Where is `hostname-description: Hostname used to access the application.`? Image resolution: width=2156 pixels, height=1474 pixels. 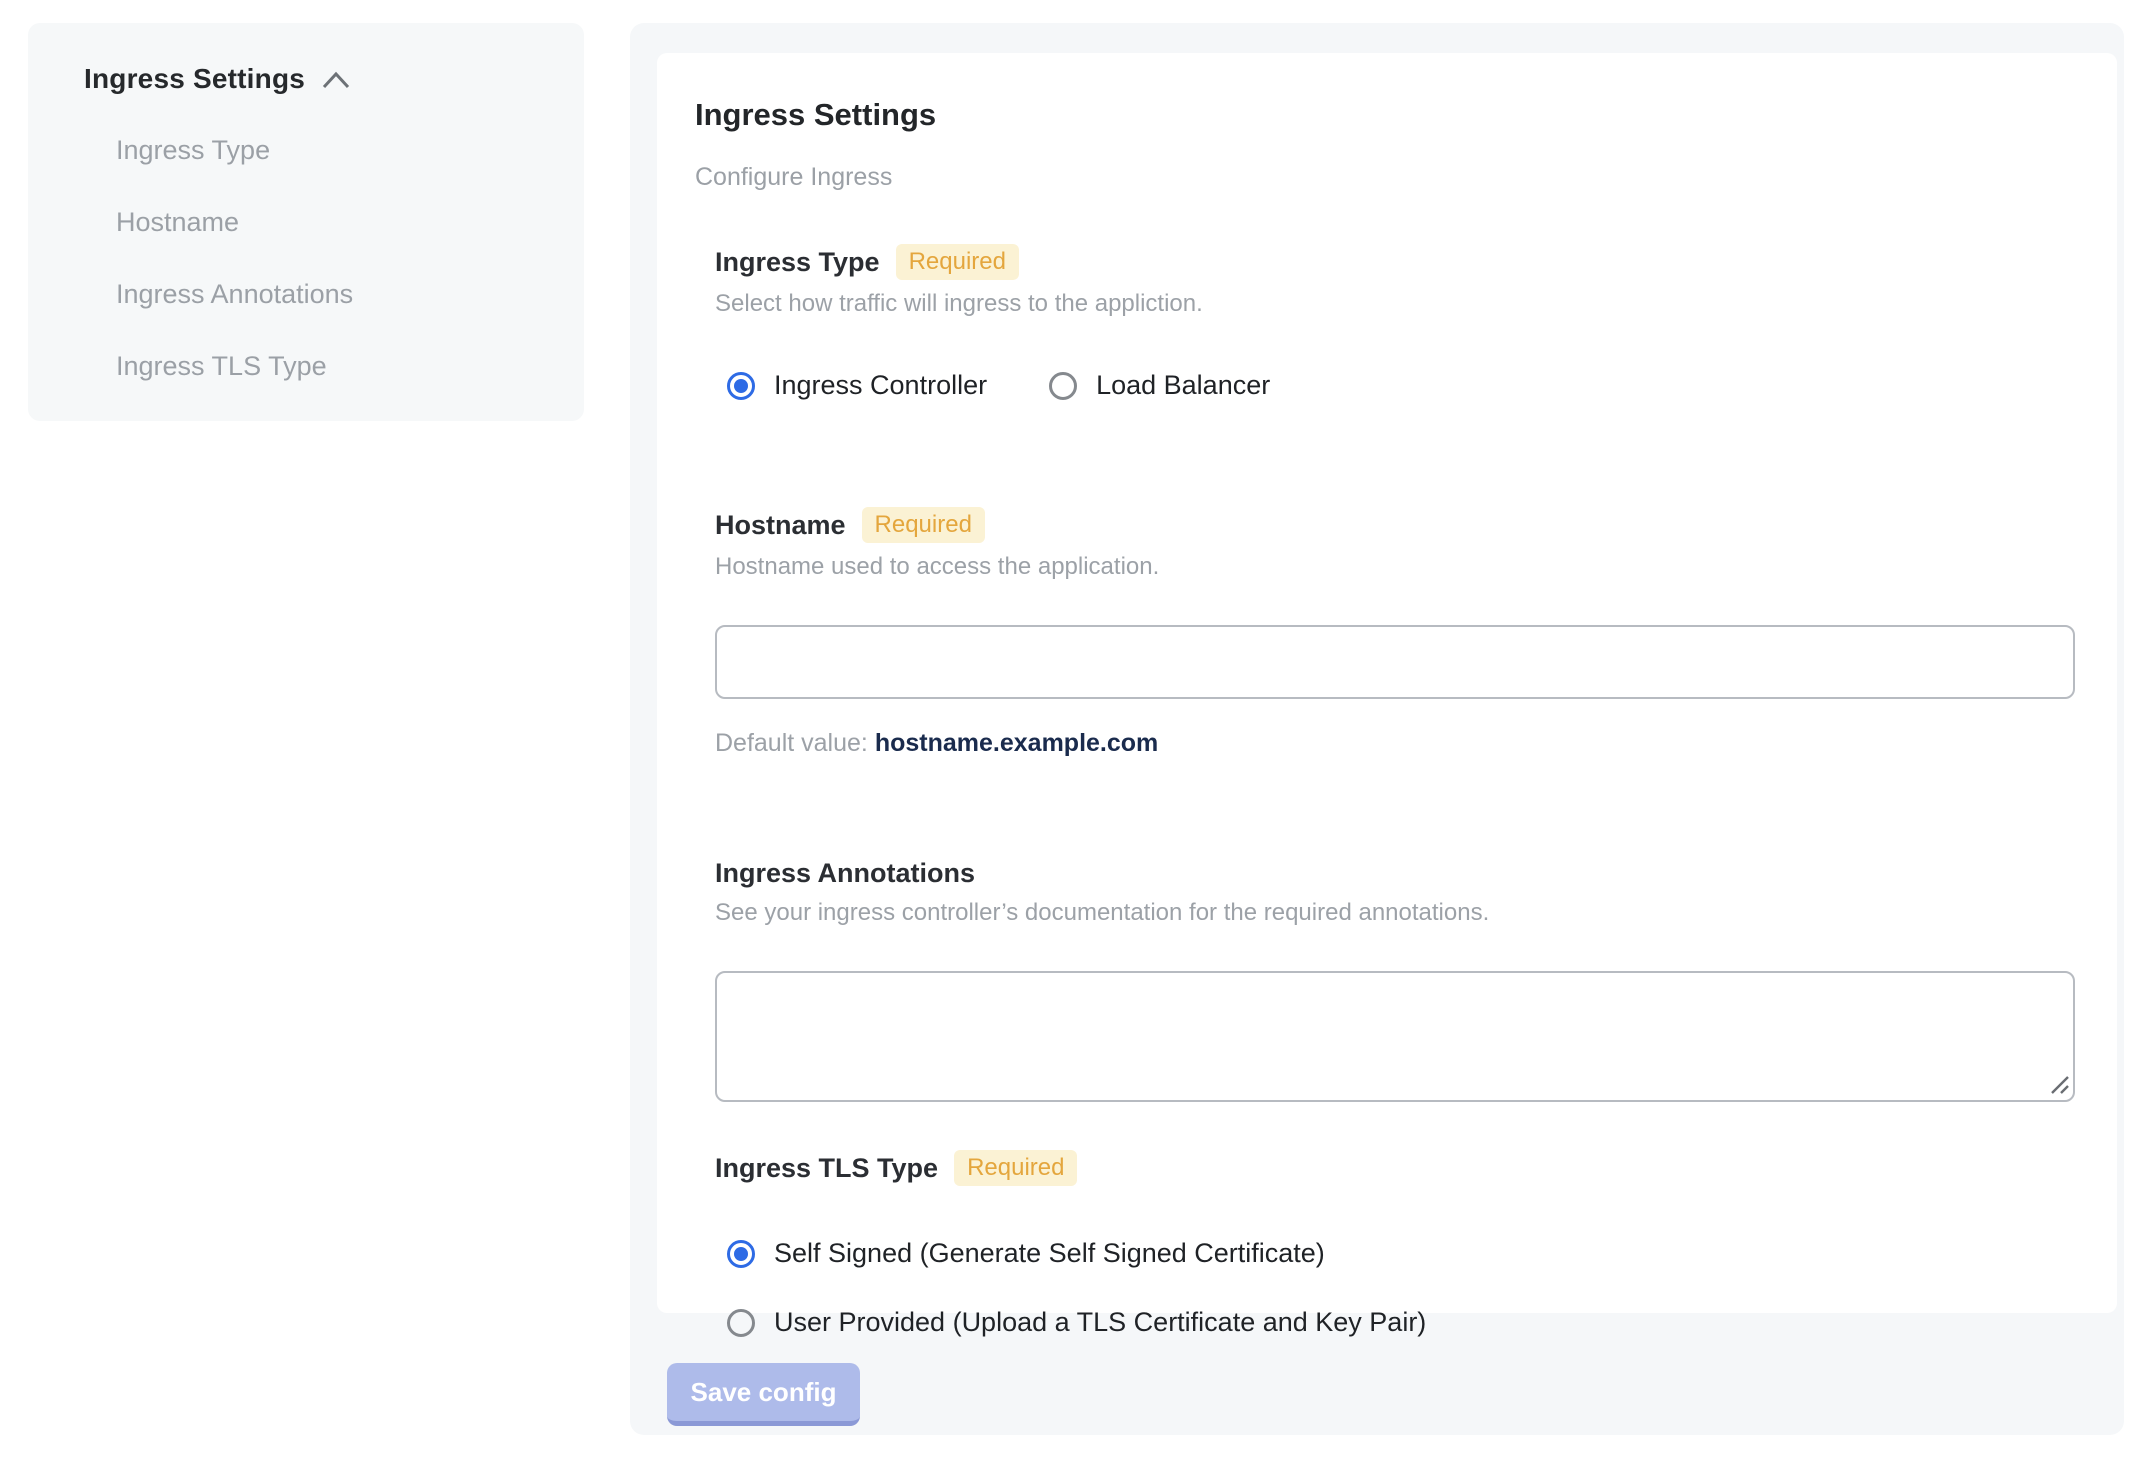 hostname-description: Hostname used to access the application. is located at coordinates (937, 566).